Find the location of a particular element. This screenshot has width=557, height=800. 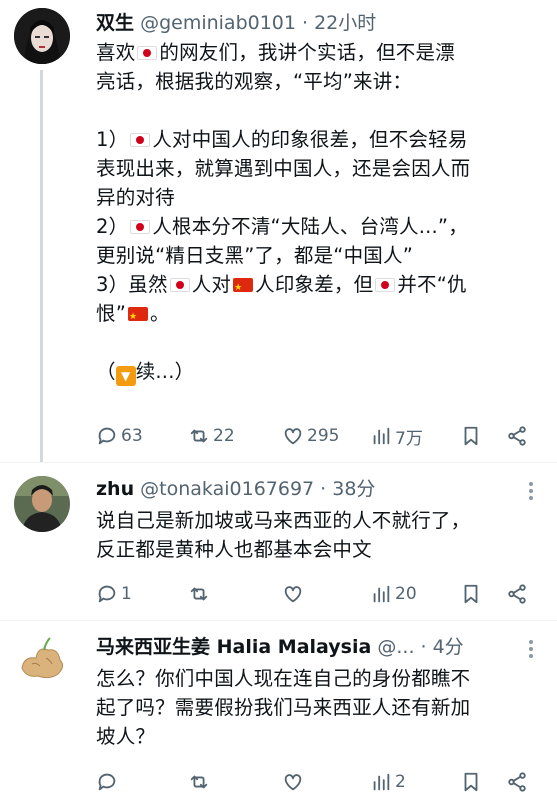

views-button: 2 is located at coordinates (388, 782).